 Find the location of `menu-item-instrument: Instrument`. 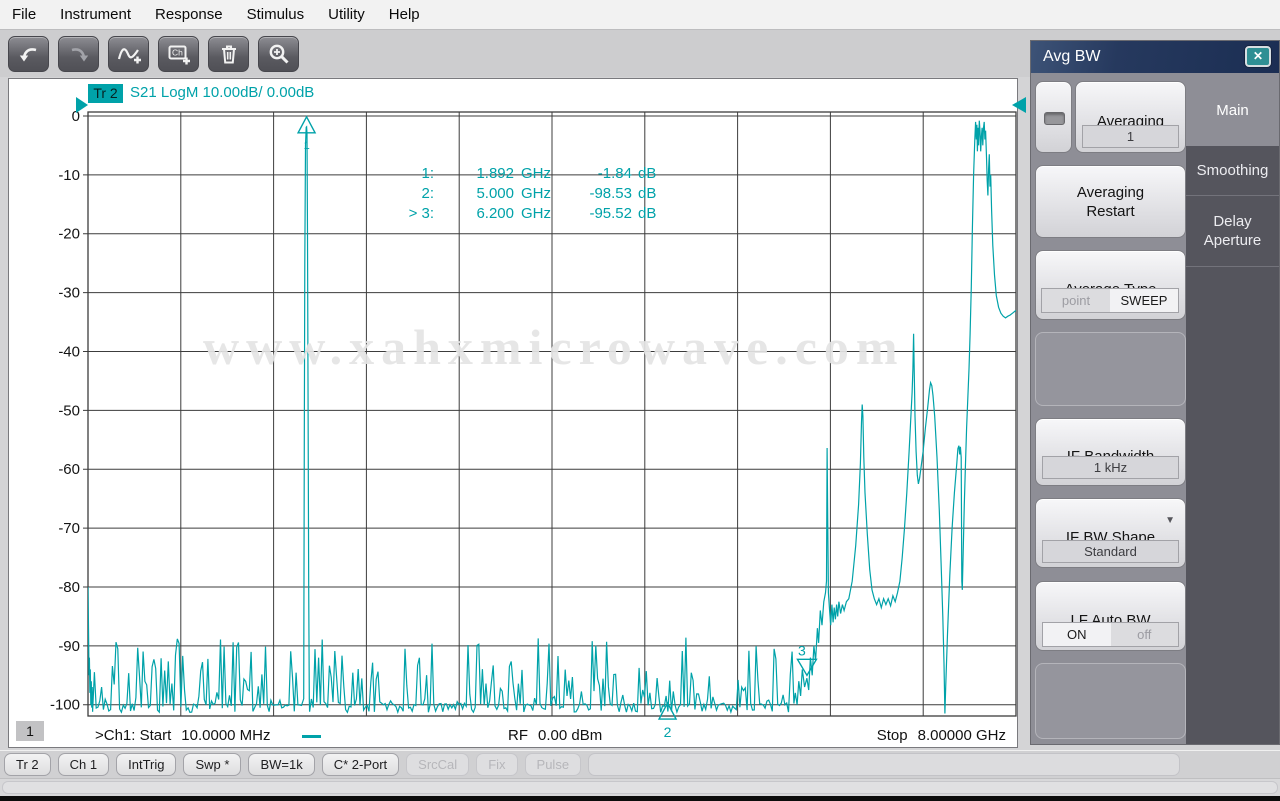

menu-item-instrument: Instrument is located at coordinates (95, 14).